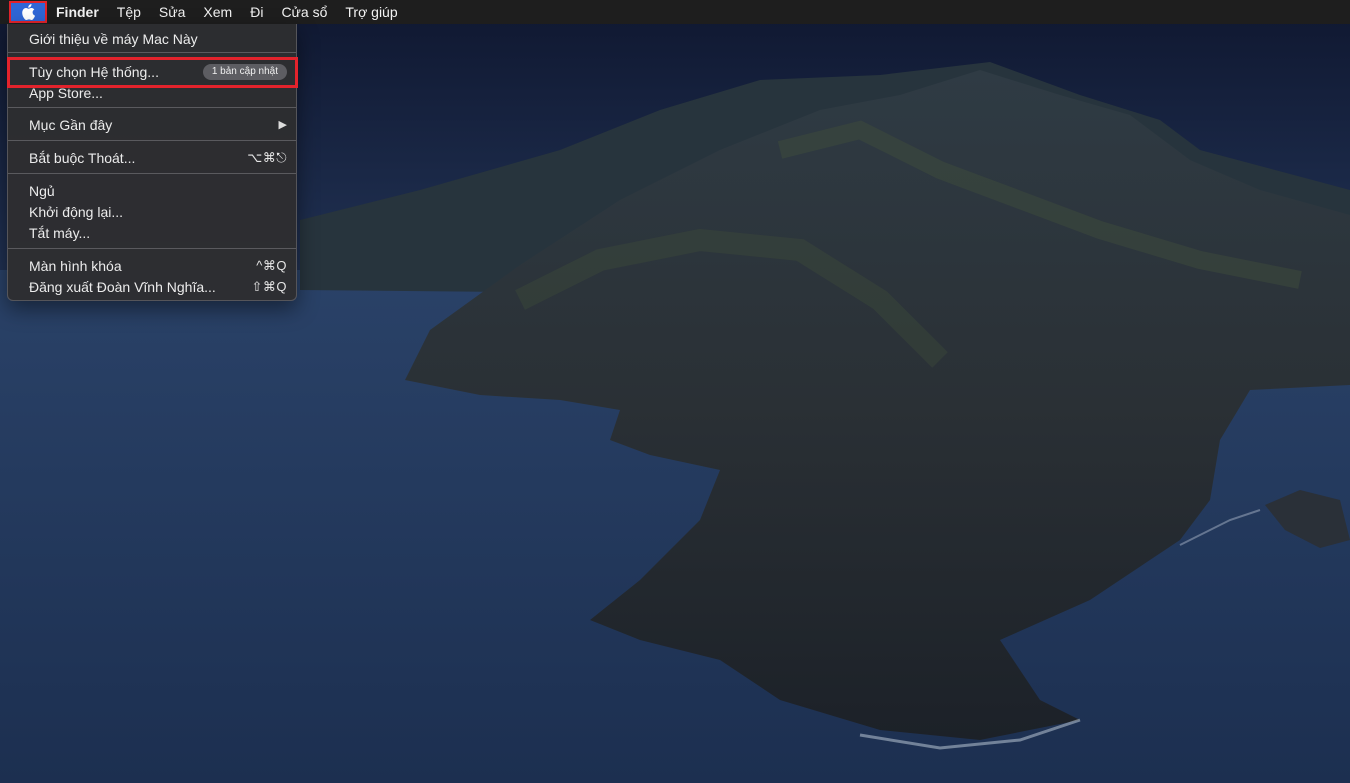  I want to click on apple-logo-icon, so click(28, 12).